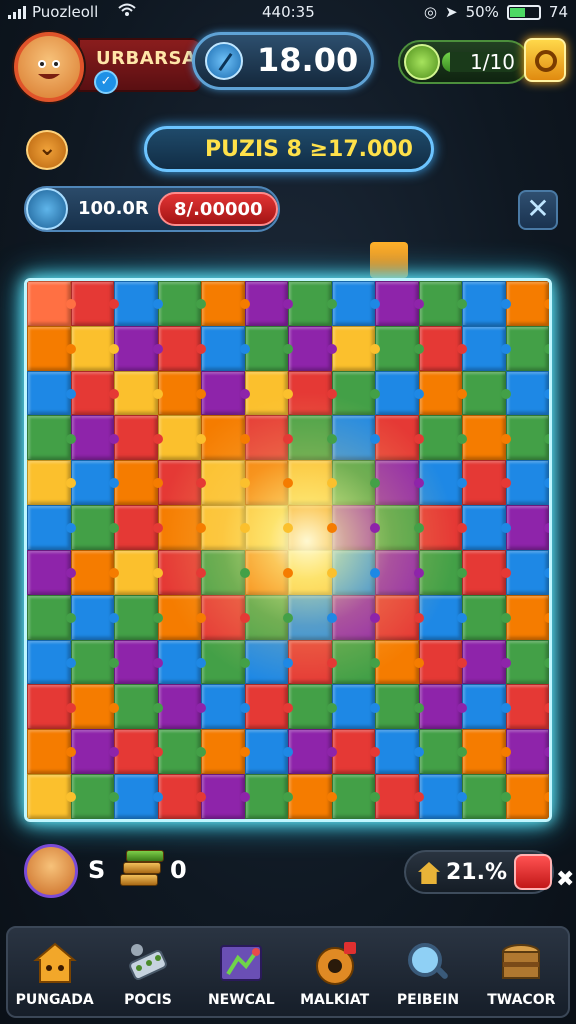 The width and height of the screenshot is (576, 1024). I want to click on reward-badge: 8/.00000, so click(218, 209).